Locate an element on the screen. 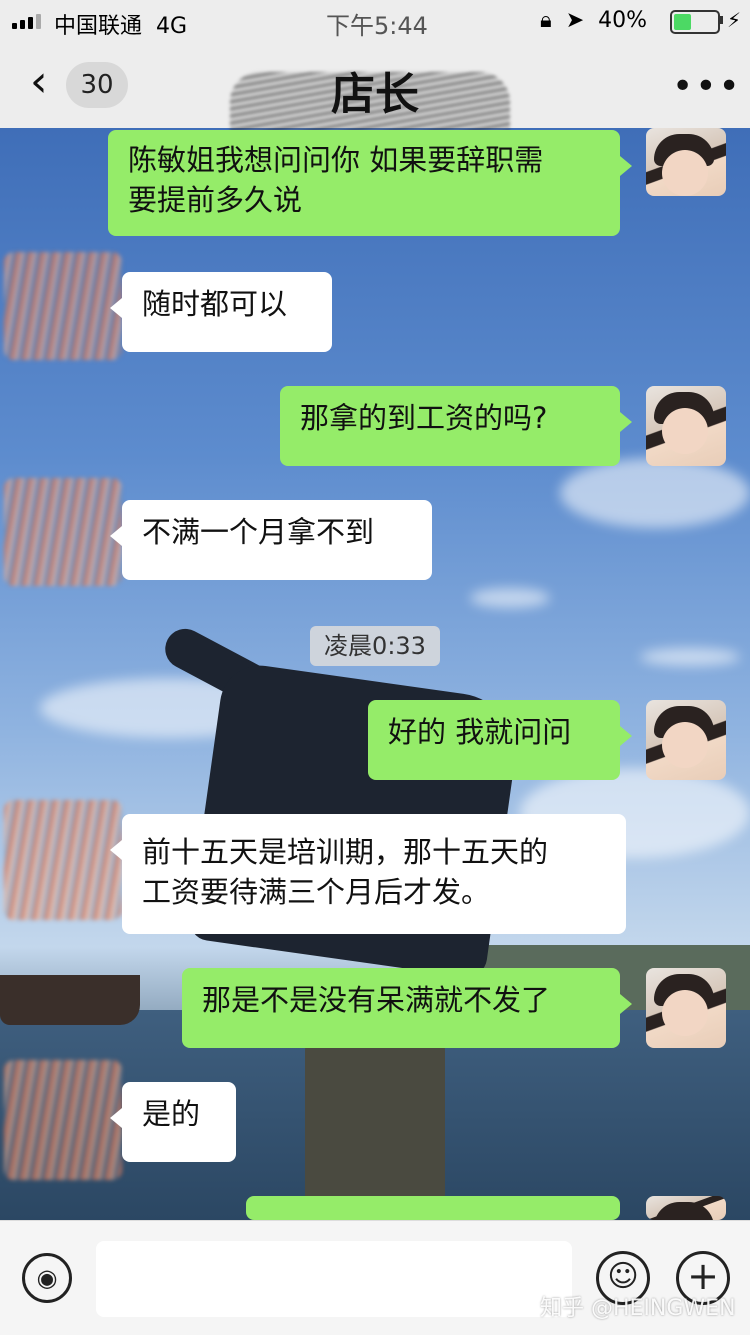  rotation-lock-icon: 🔒︎ is located at coordinates (546, 20).